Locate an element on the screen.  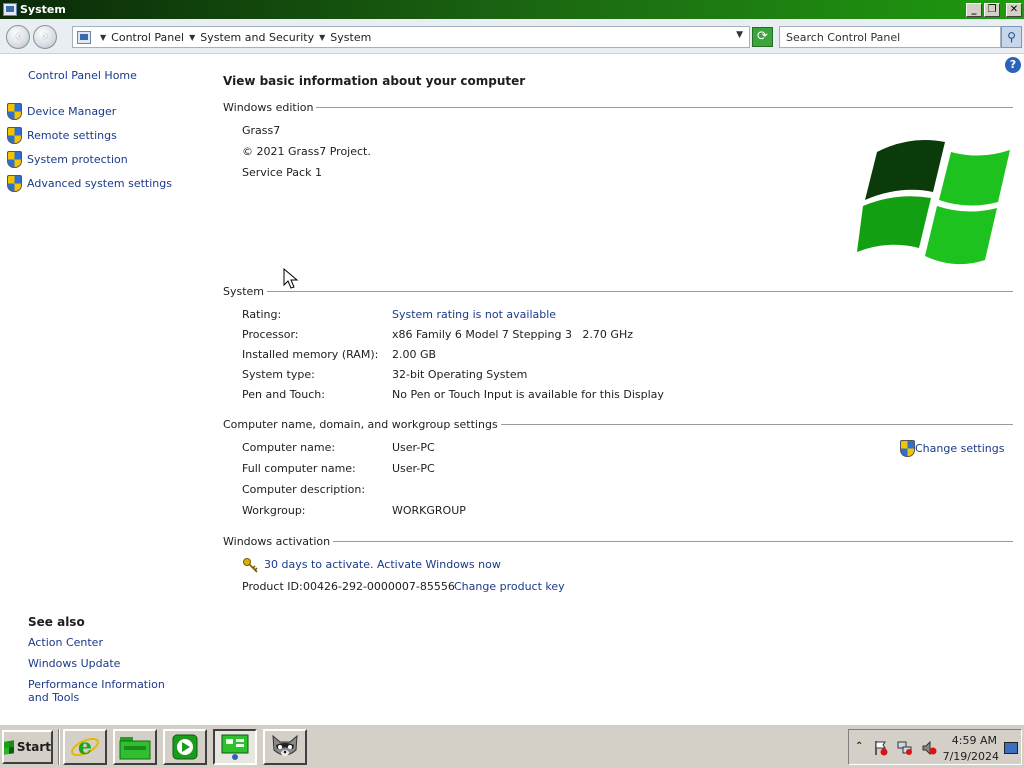
system-tray: ⌃ 4:59 AM 7/19/2024 is located at coordinates (935, 747).